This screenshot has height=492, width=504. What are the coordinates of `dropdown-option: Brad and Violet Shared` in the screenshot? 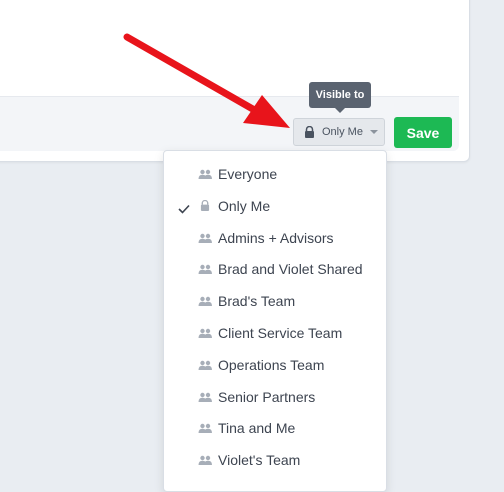 It's located at (275, 269).